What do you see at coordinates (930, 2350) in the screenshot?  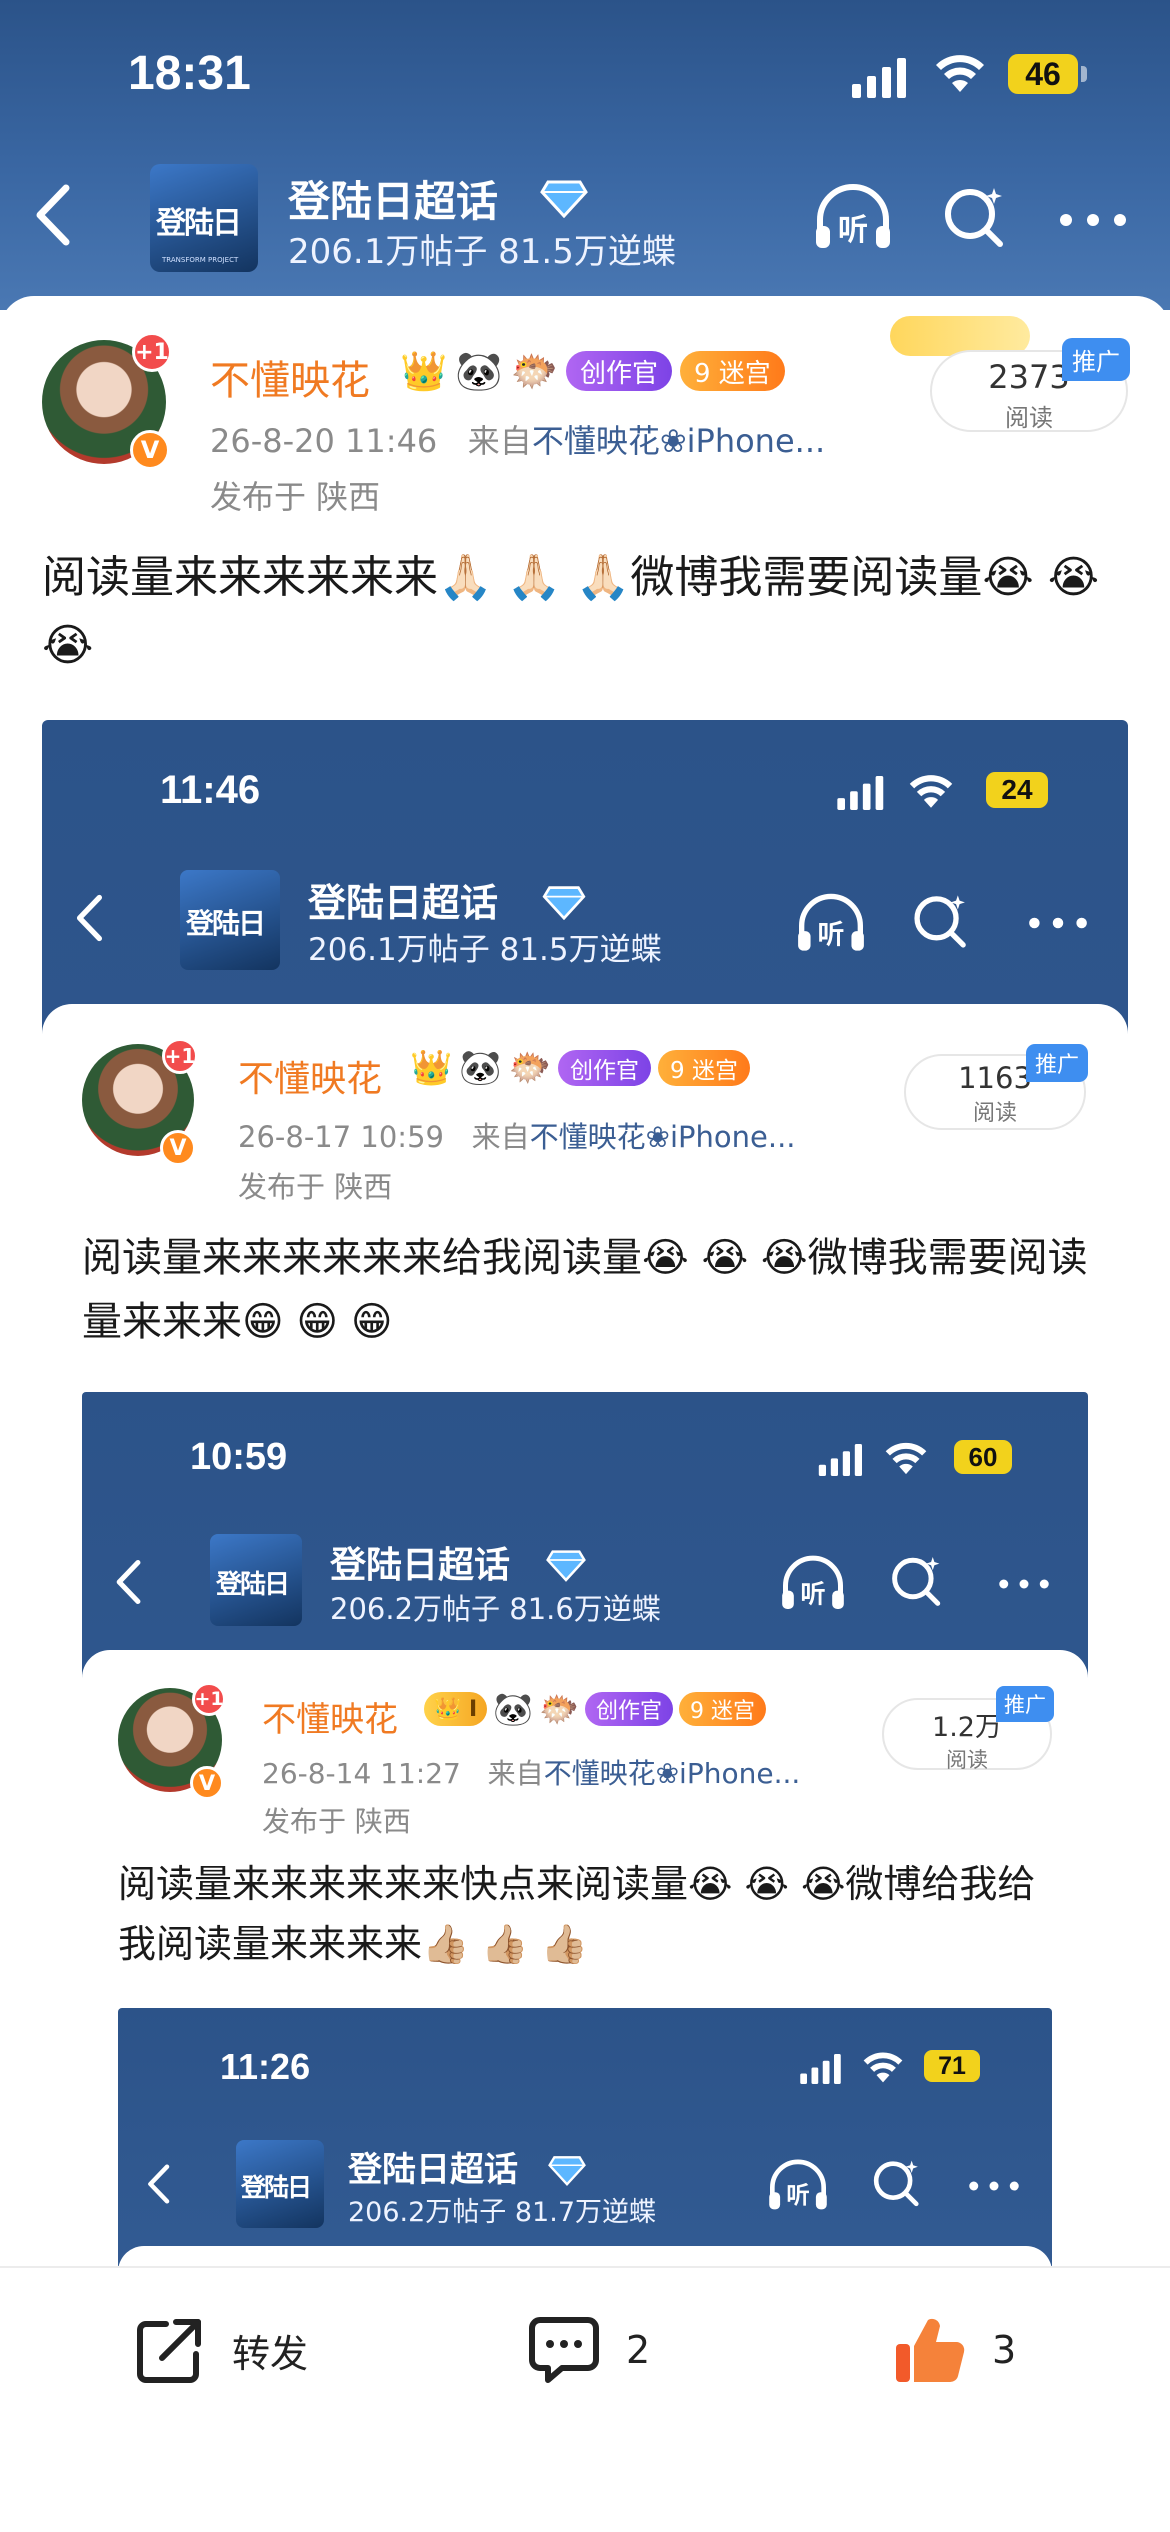 I see `thumbs-up-icon` at bounding box center [930, 2350].